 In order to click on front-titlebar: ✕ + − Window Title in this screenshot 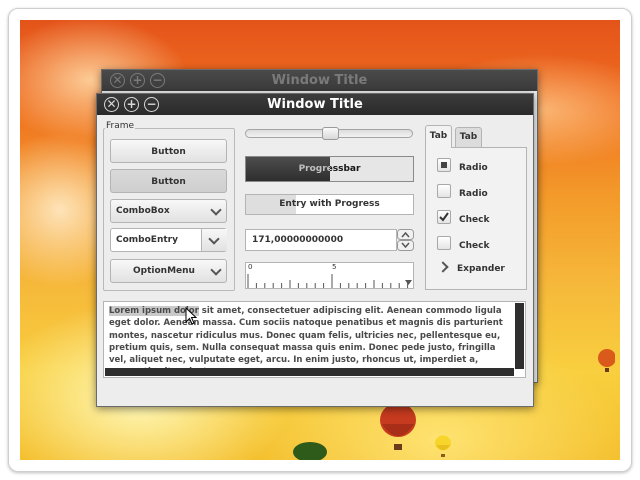, I will do `click(315, 104)`.